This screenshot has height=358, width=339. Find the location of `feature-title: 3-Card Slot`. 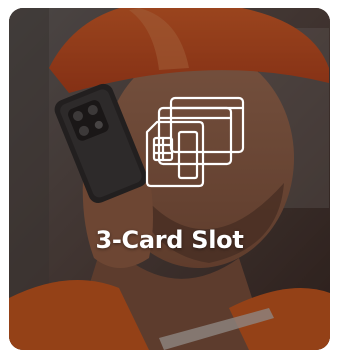

feature-title: 3-Card Slot is located at coordinates (169, 240).